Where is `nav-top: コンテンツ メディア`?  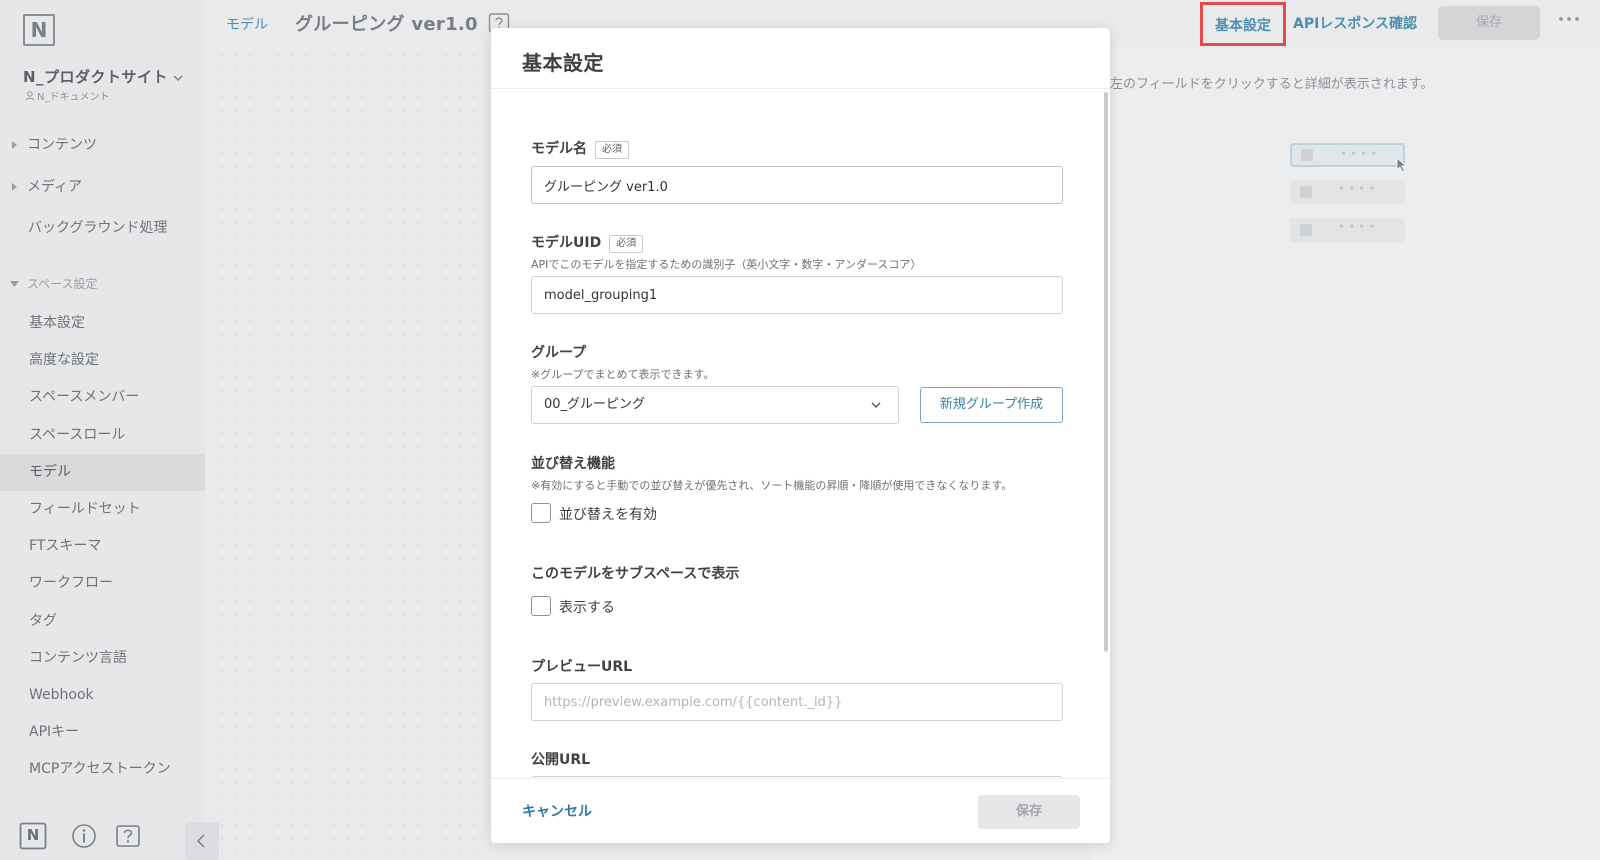
nav-top: コンテンツ メディア is located at coordinates (102, 166).